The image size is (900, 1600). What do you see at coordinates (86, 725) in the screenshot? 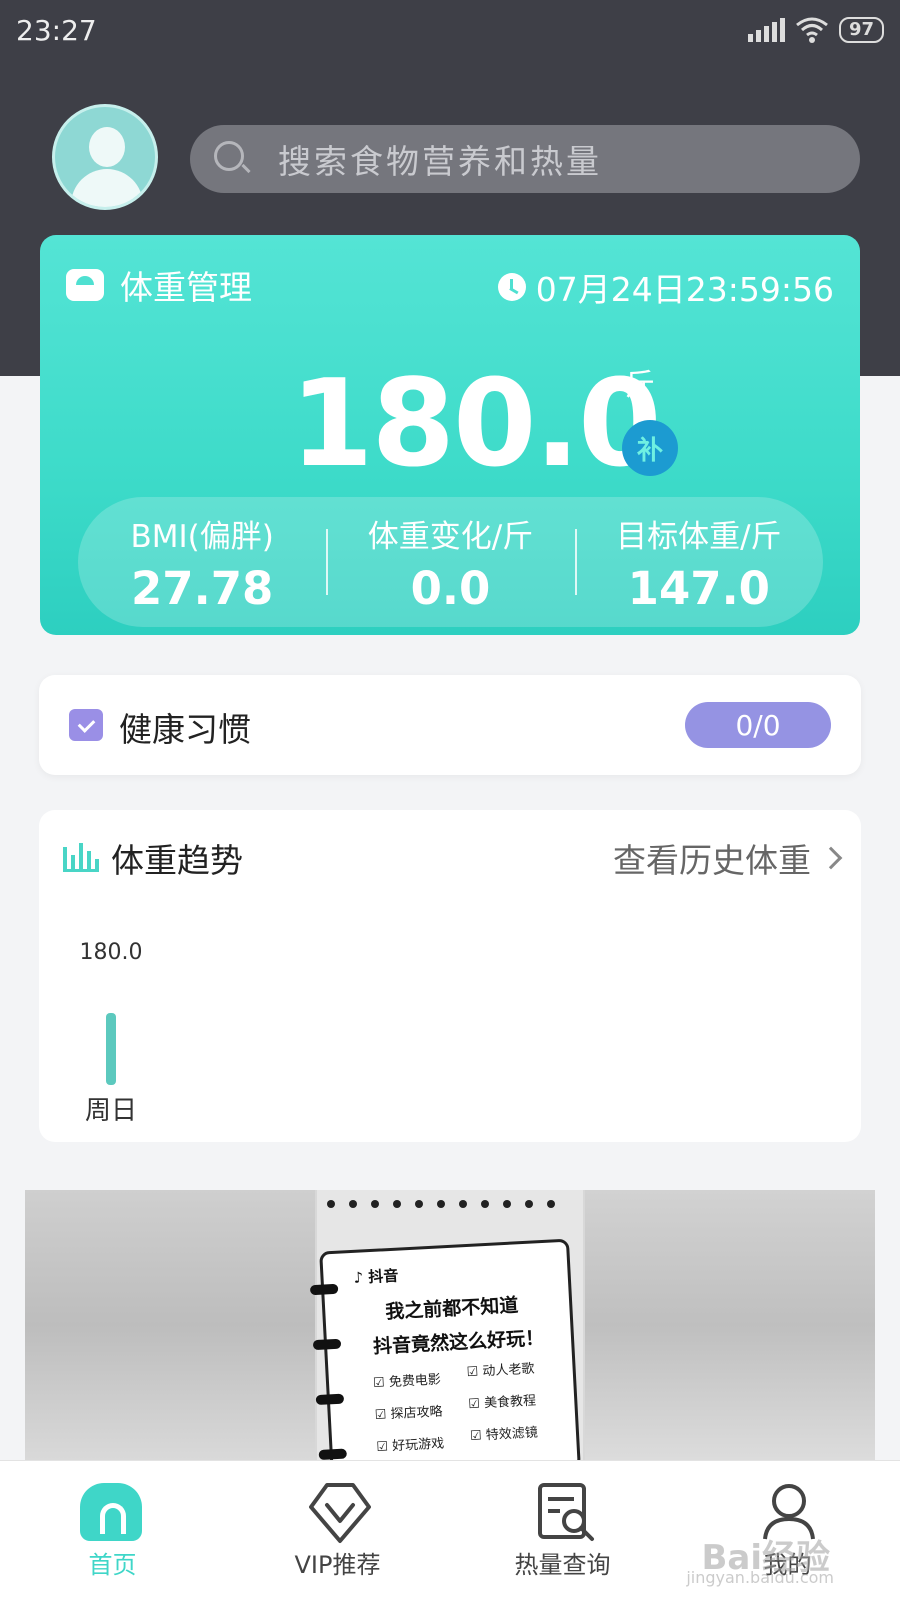
I see `calendar-check-icon` at bounding box center [86, 725].